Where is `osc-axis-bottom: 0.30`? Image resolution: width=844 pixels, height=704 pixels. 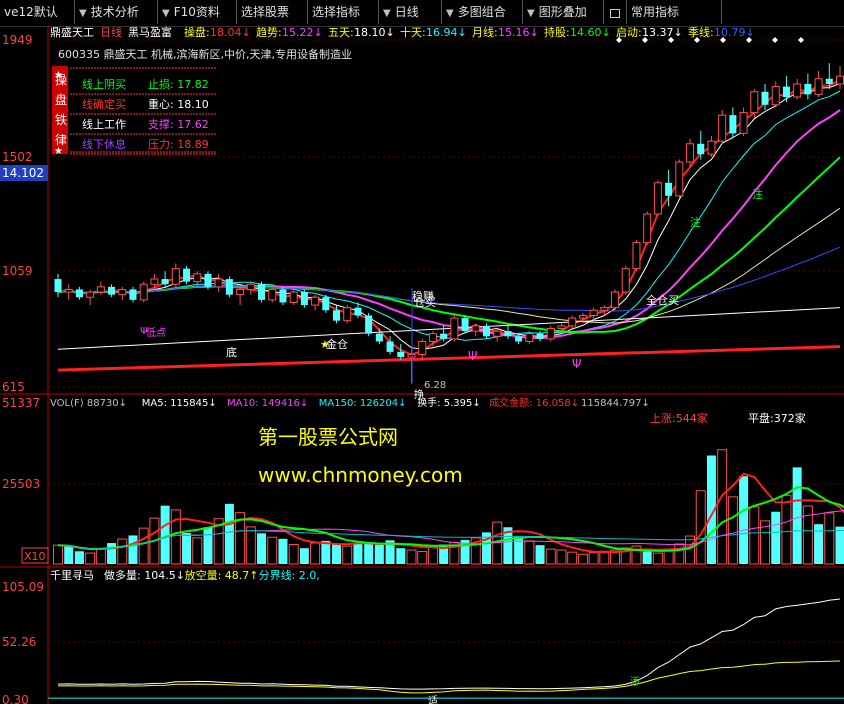
osc-axis-bottom: 0.30 is located at coordinates (15, 698).